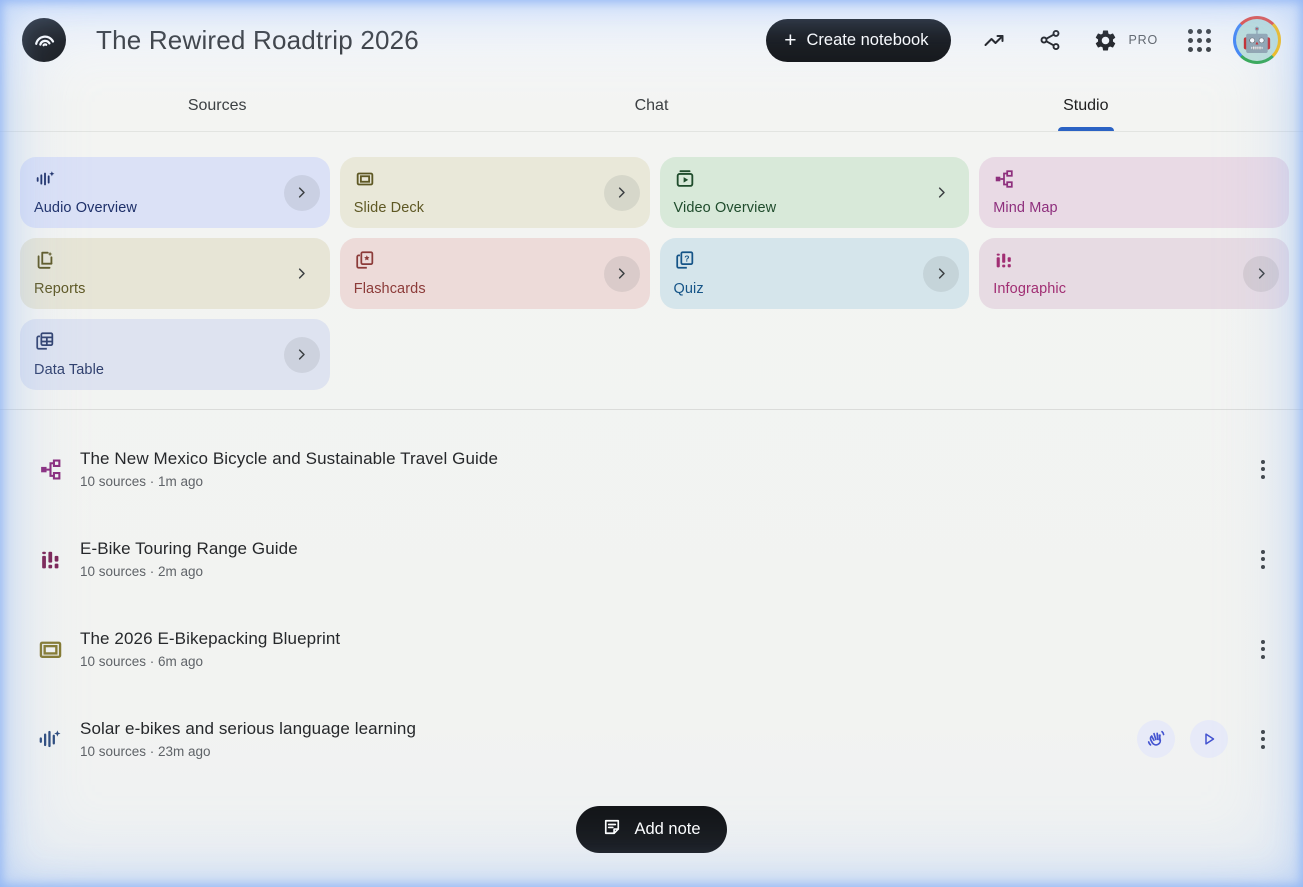 The height and width of the screenshot is (887, 1303). What do you see at coordinates (142, 661) in the screenshot?
I see `artifact-meta: 10 sources · 6m ago` at bounding box center [142, 661].